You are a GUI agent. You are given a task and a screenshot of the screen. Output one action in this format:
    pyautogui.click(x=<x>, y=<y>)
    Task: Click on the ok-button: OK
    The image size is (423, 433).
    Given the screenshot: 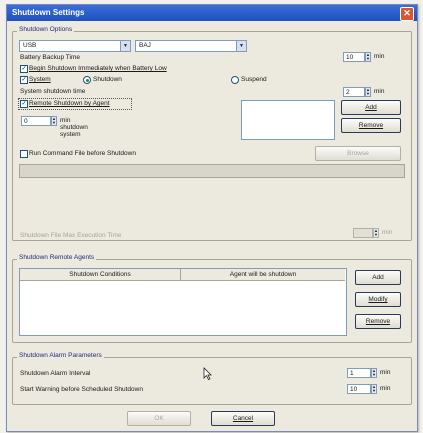 What is the action you would take?
    pyautogui.click(x=159, y=418)
    